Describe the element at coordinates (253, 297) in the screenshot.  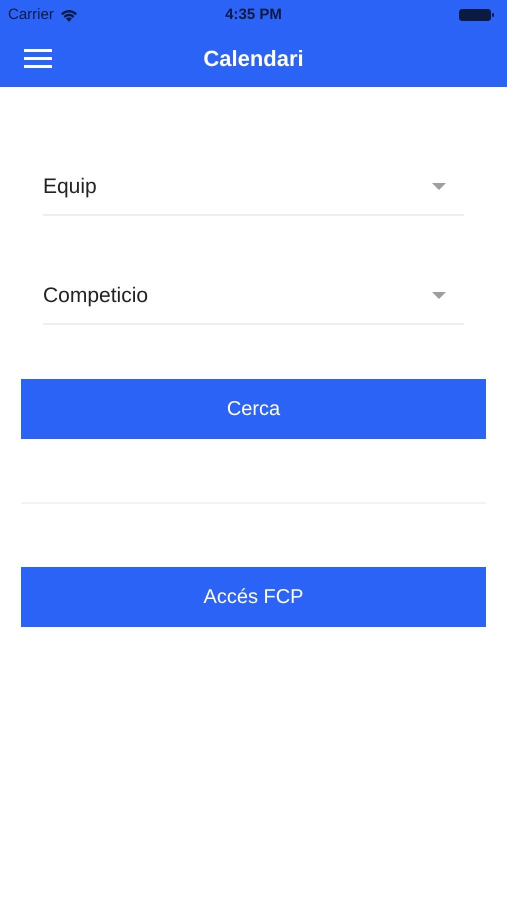
I see `dropdown-select: Competicio` at that location.